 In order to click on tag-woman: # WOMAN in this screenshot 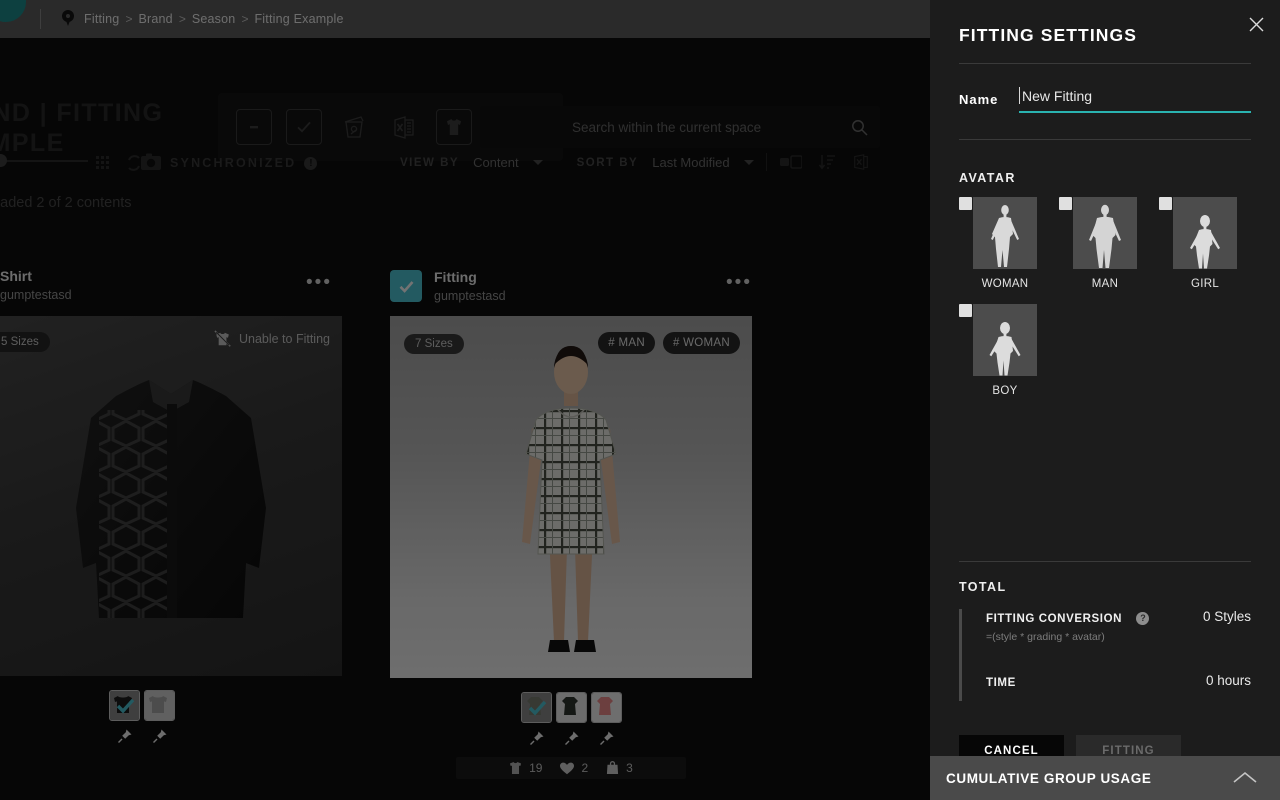, I will do `click(701, 343)`.